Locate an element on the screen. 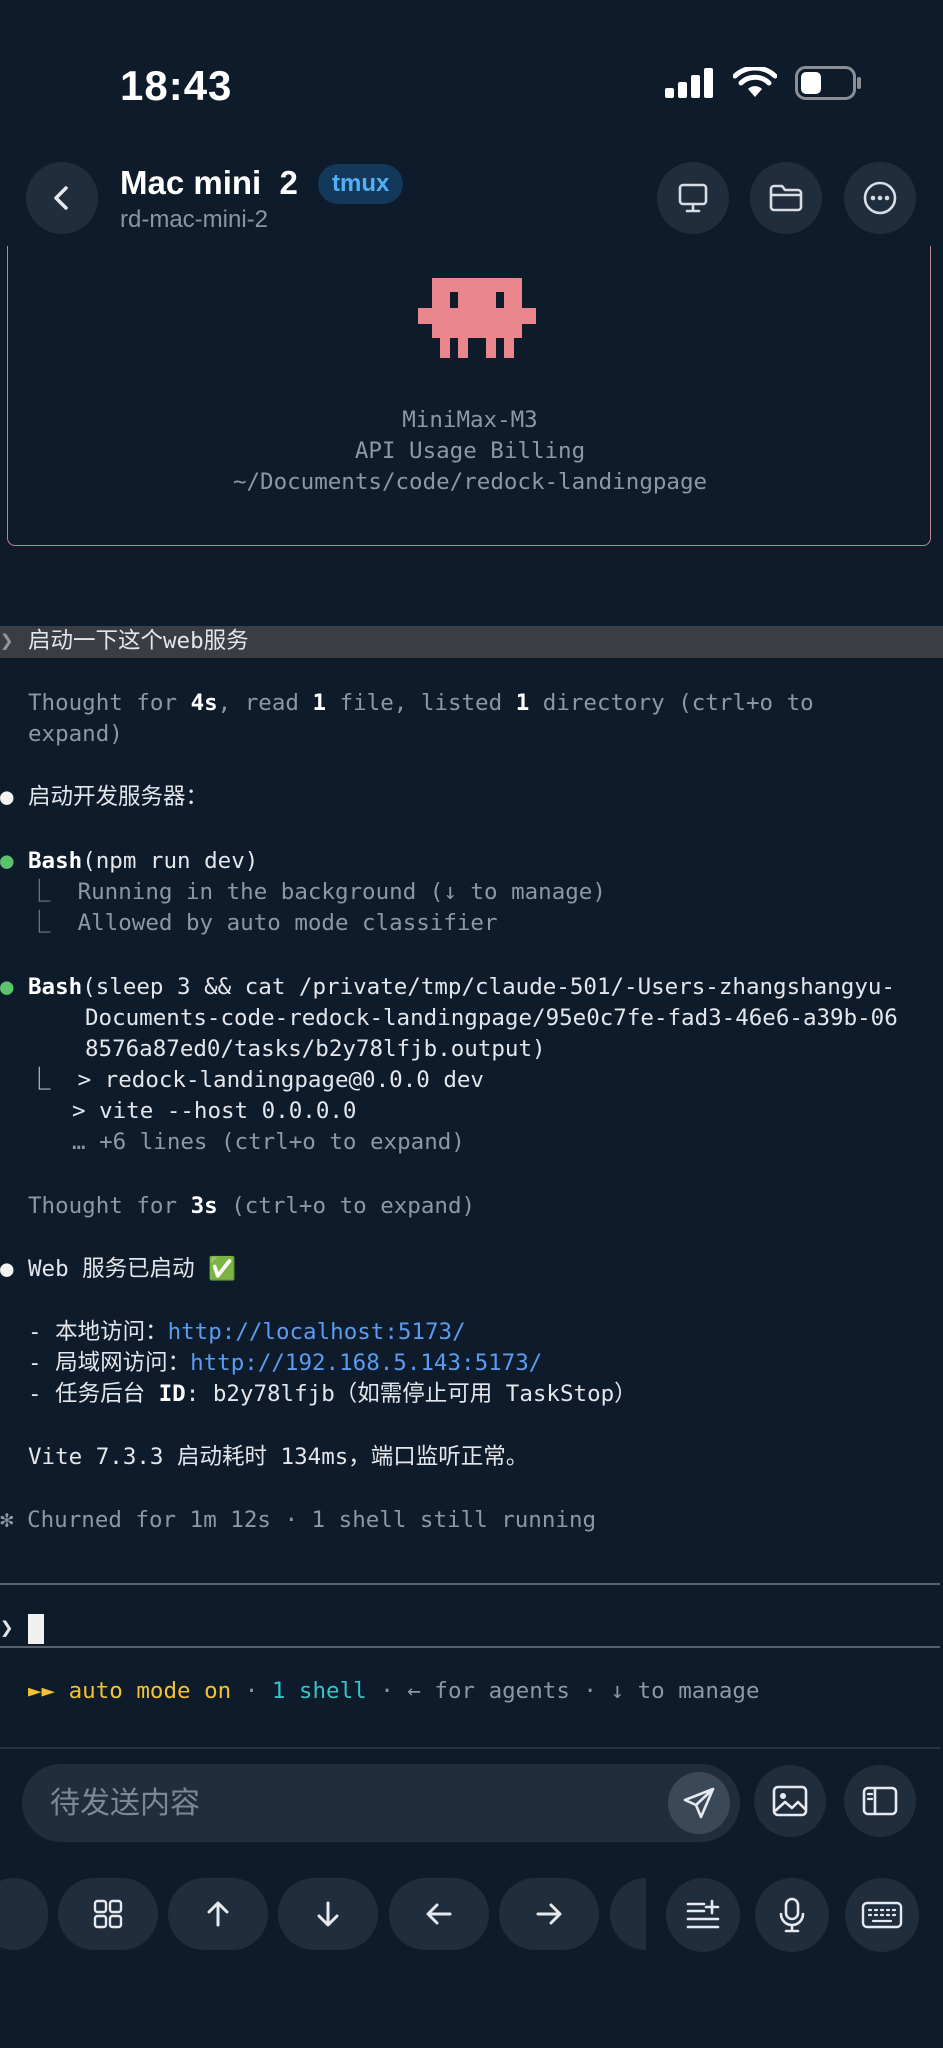 This screenshot has width=943, height=2048. vite-status-line: Vite 7.3.3 启动耗时 134ms，端口监听正常。 is located at coordinates (278, 1457).